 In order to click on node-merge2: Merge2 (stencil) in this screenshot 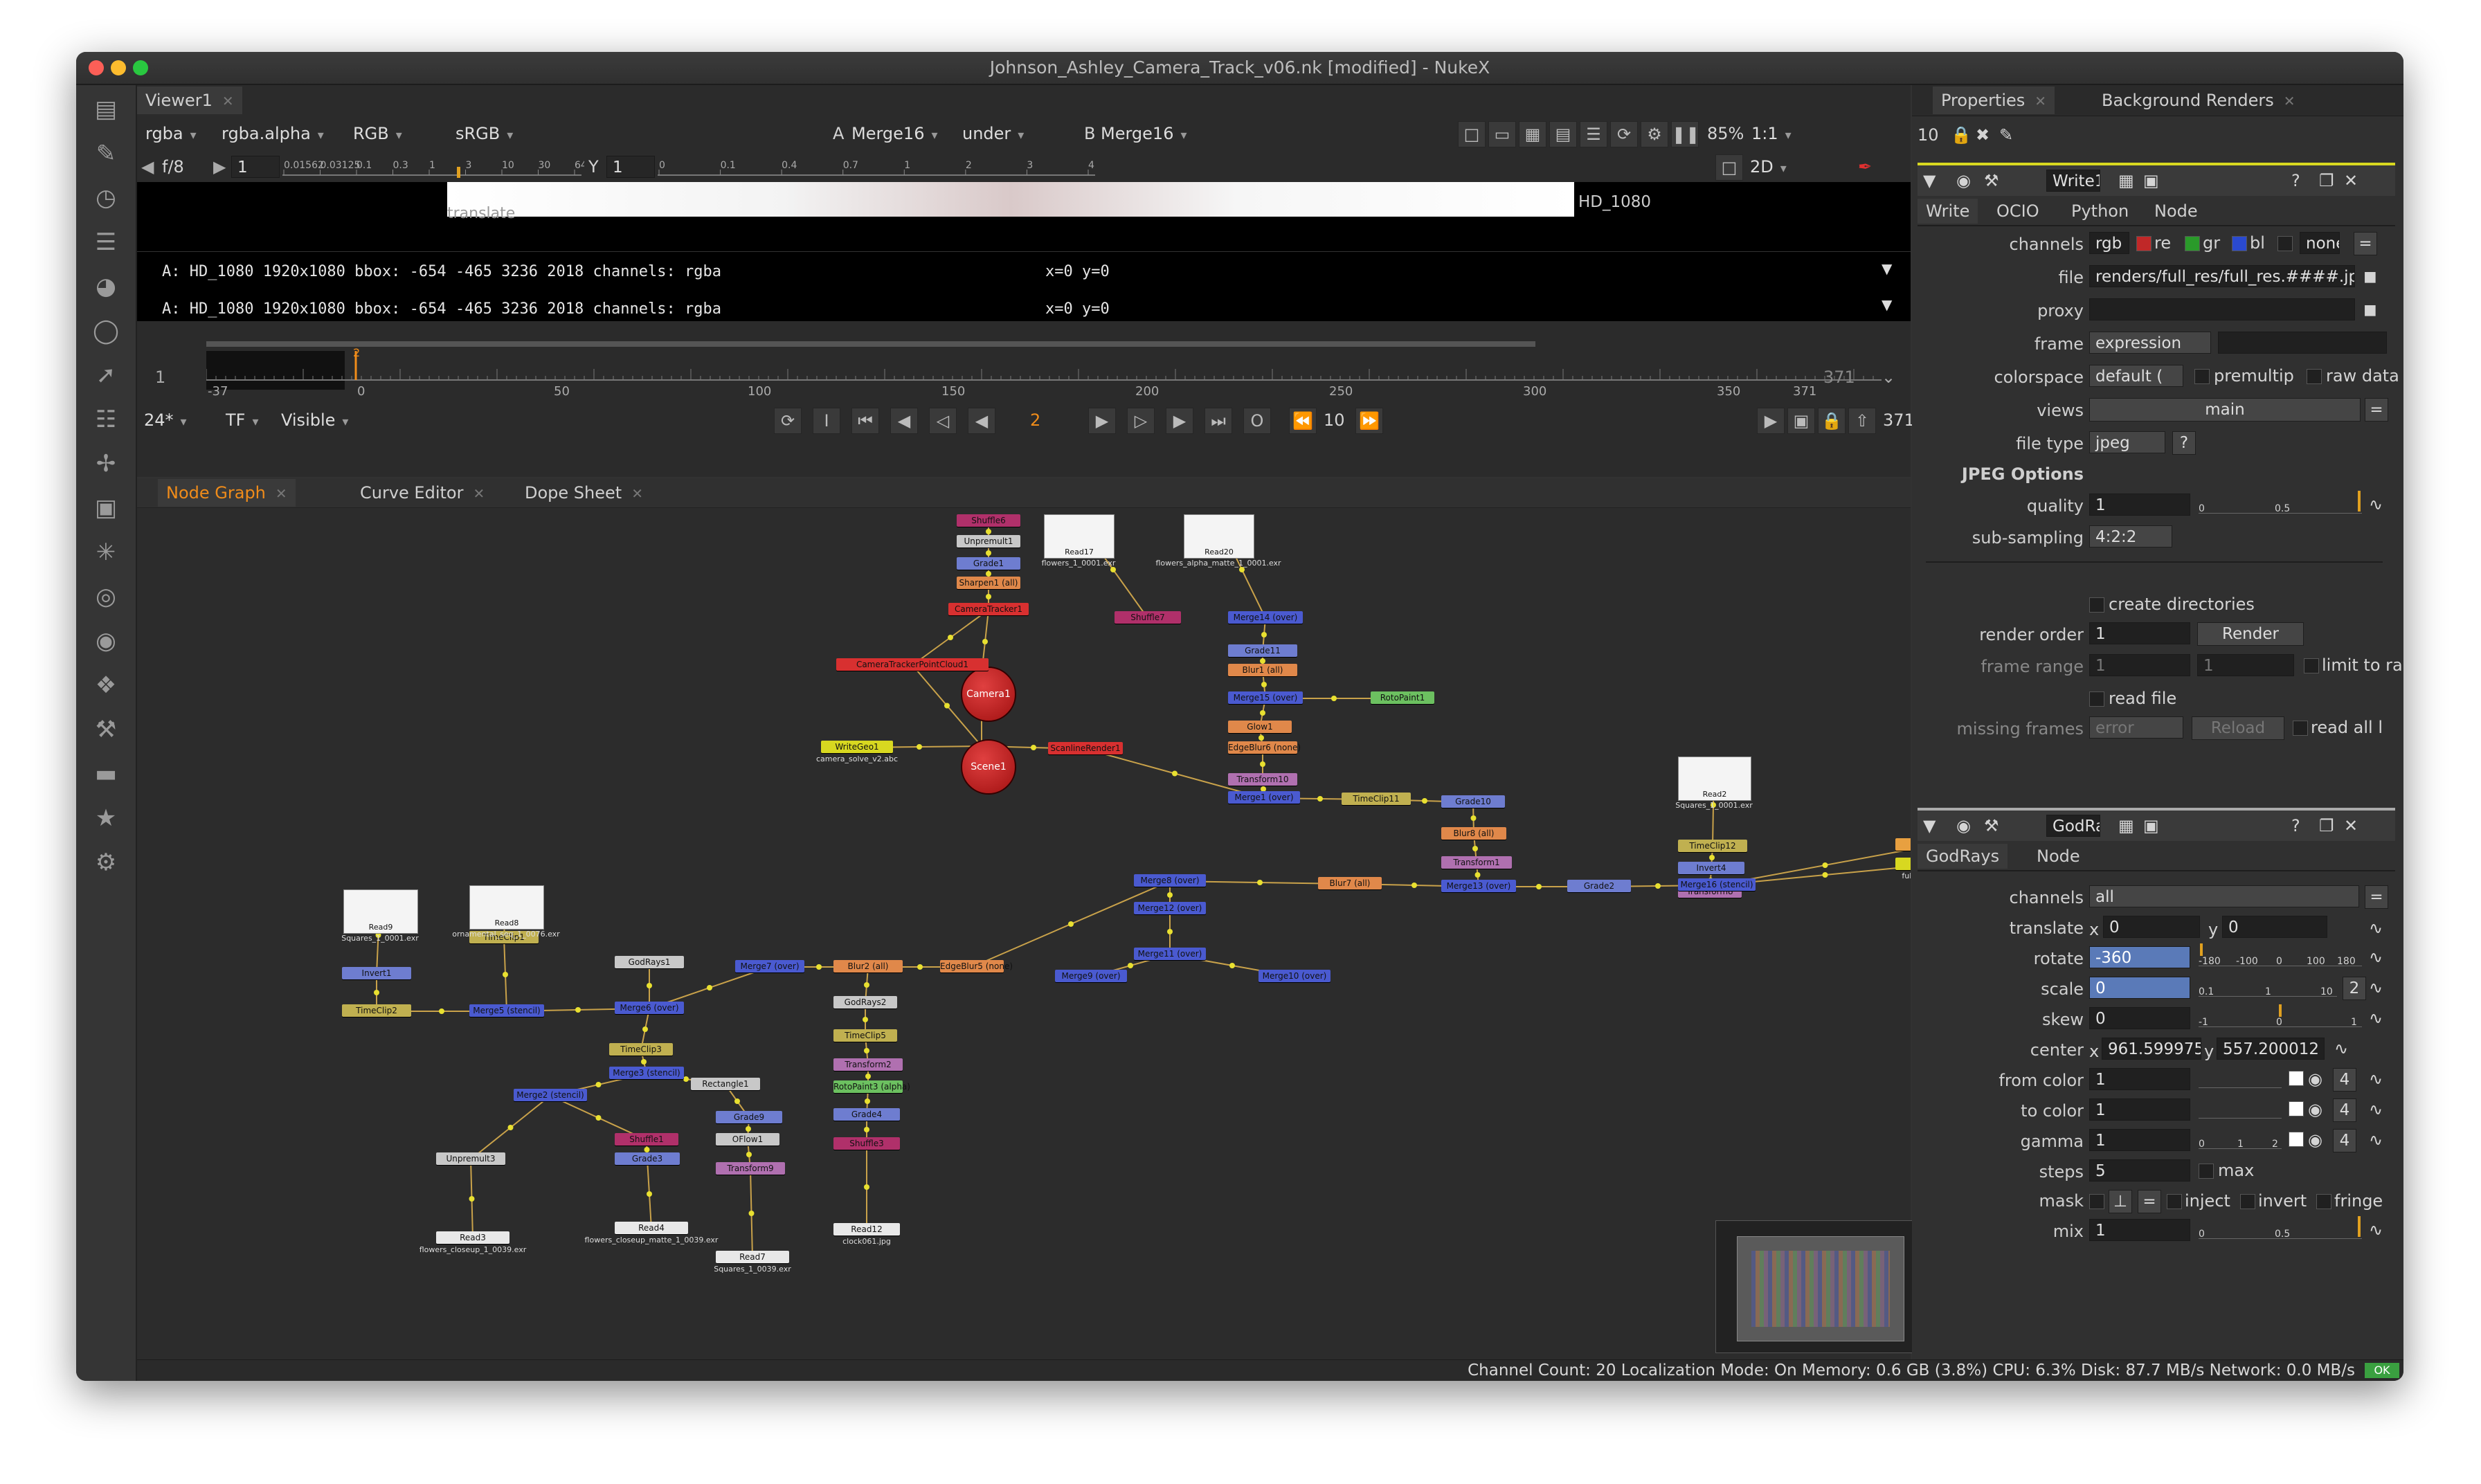, I will do `click(550, 1095)`.